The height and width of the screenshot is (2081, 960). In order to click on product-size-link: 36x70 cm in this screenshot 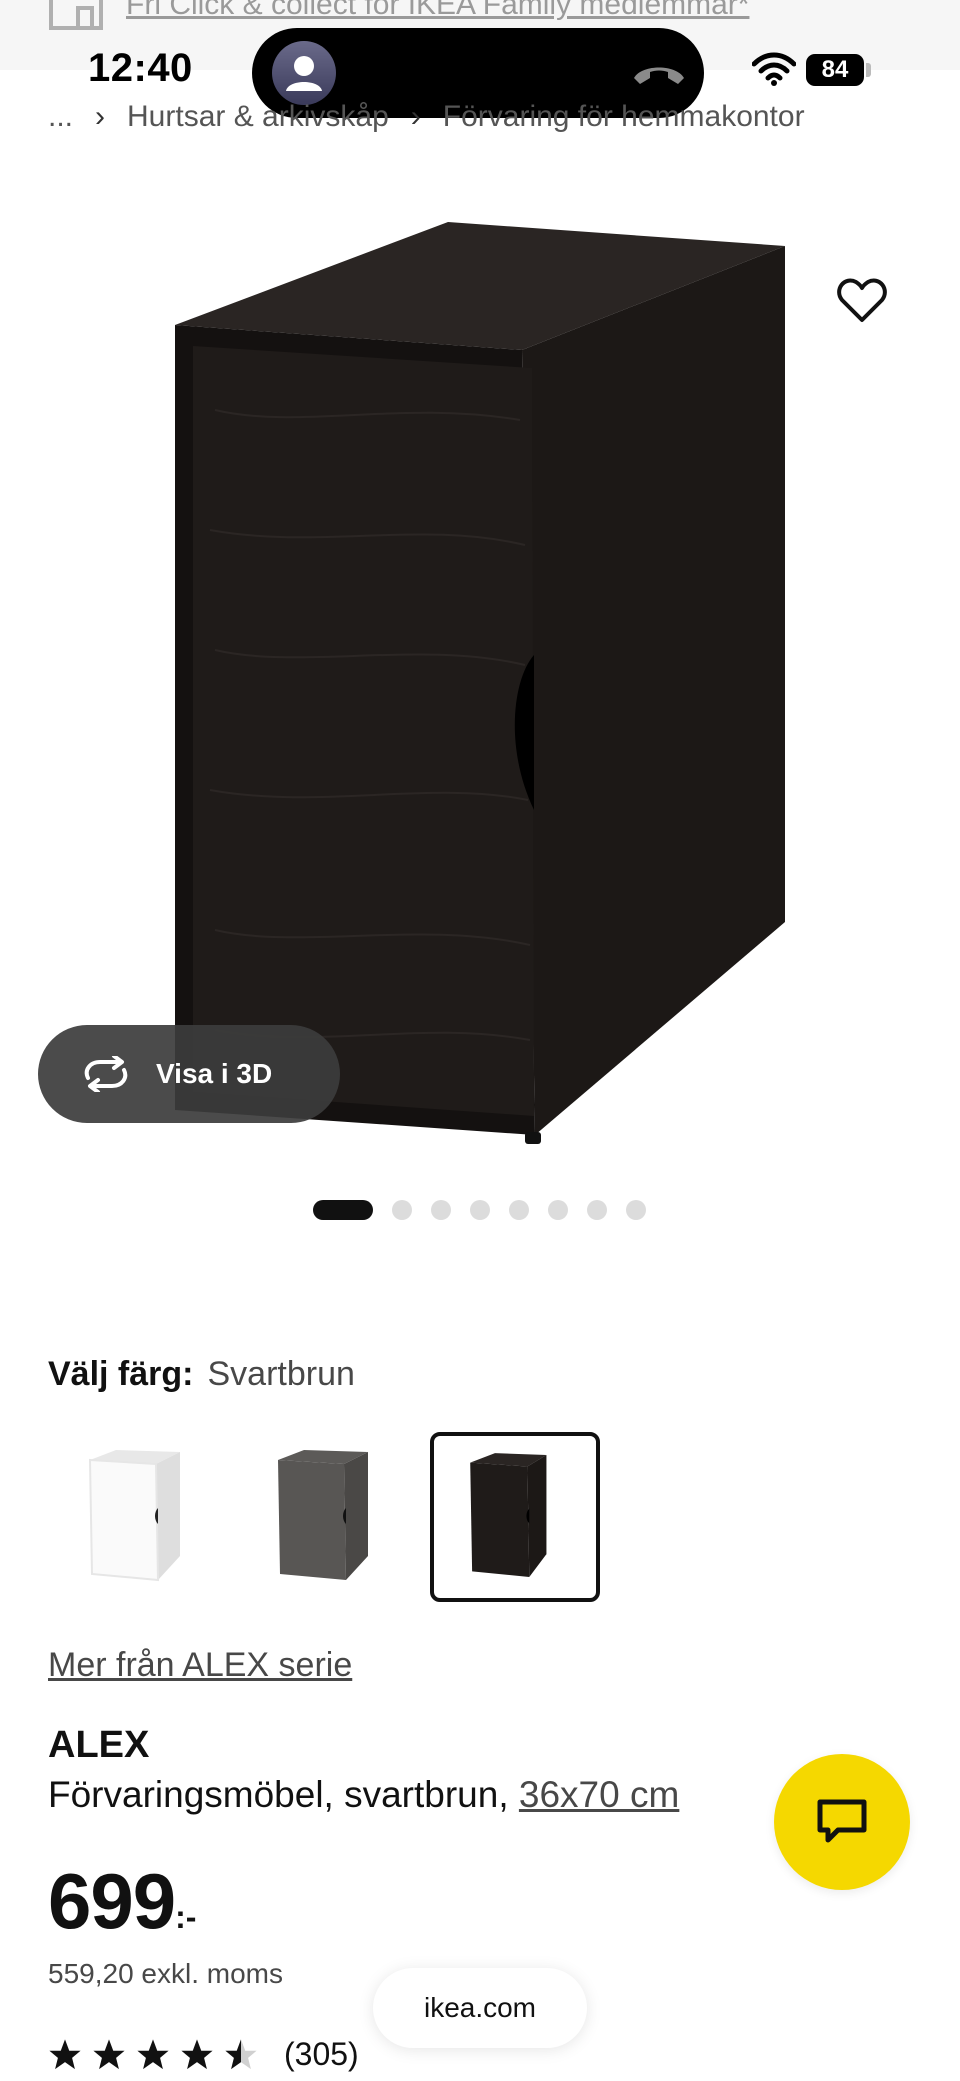, I will do `click(599, 1794)`.